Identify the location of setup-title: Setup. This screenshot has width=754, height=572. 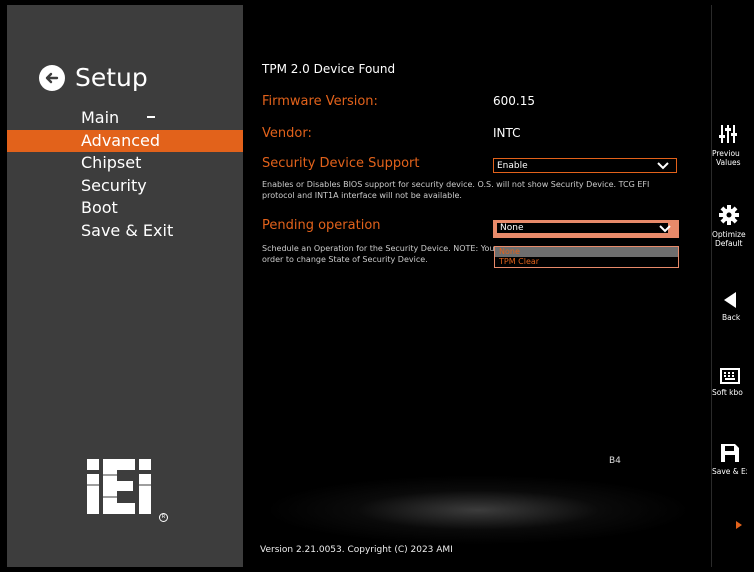
(93, 77).